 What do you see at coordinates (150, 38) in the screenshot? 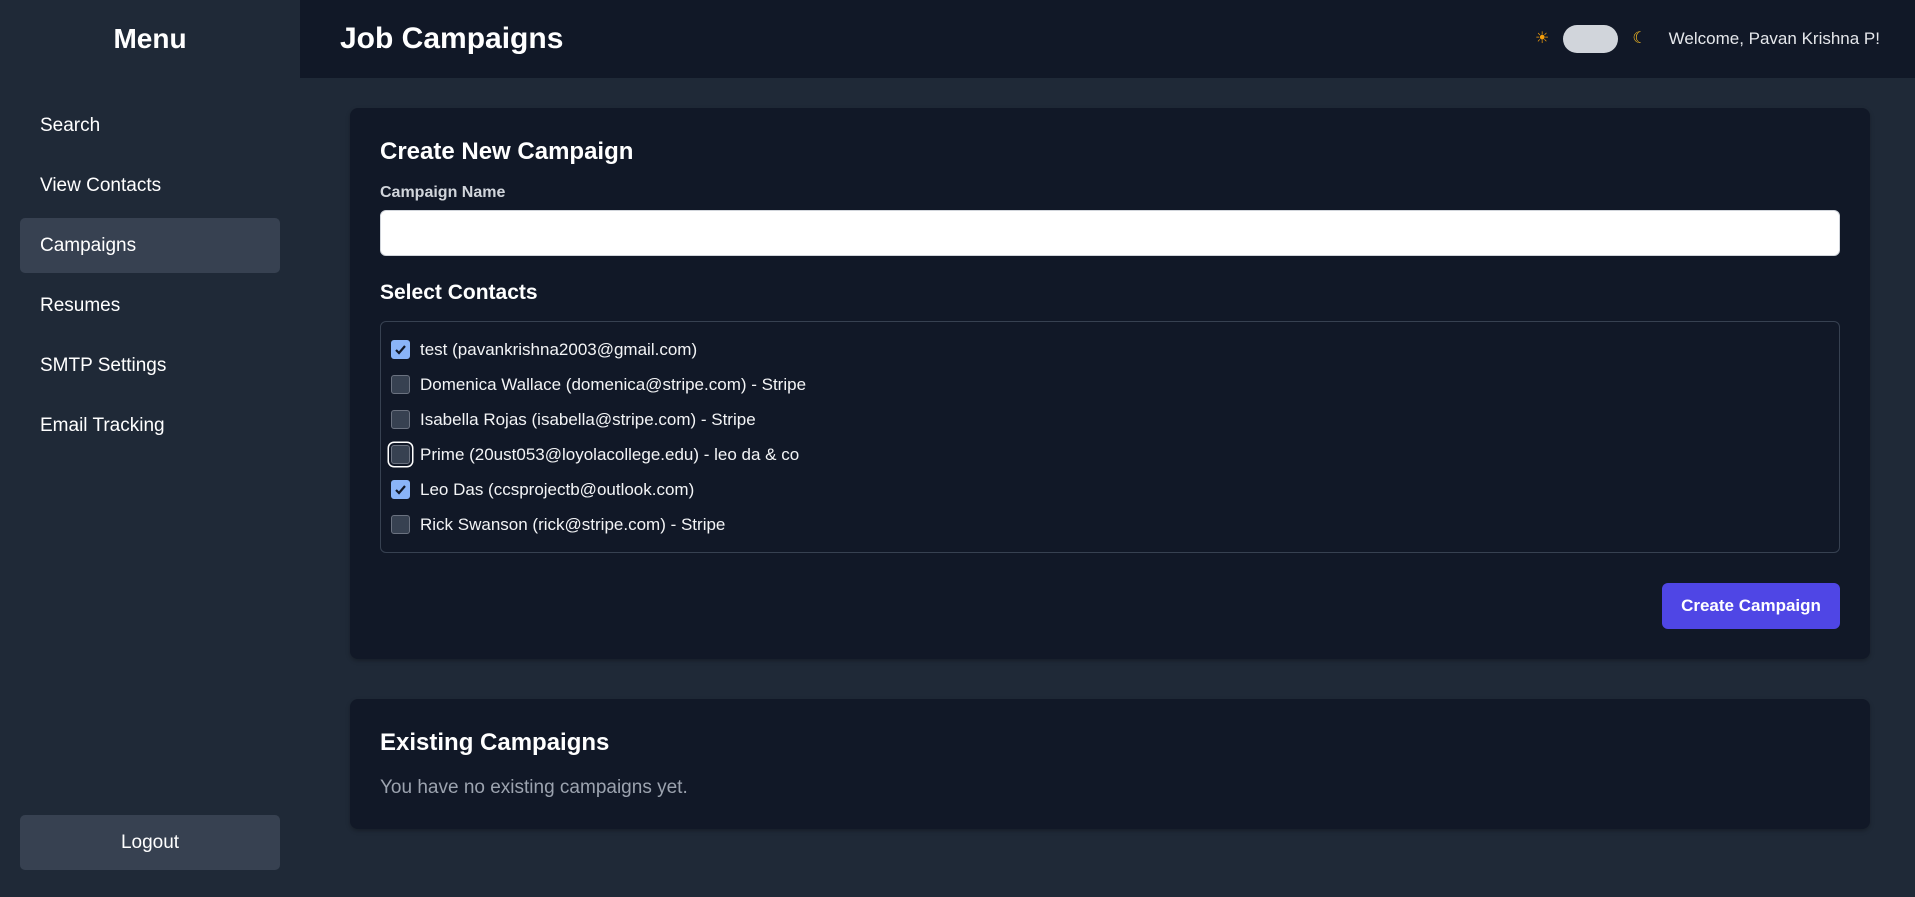
I see `sidebar-title: Menu` at bounding box center [150, 38].